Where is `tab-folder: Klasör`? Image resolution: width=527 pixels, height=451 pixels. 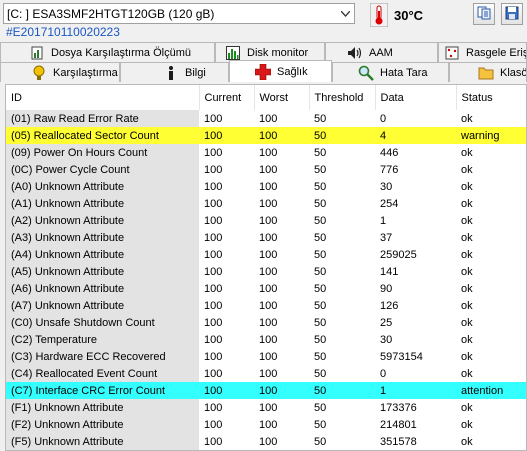 tab-folder: Klasör is located at coordinates (488, 72).